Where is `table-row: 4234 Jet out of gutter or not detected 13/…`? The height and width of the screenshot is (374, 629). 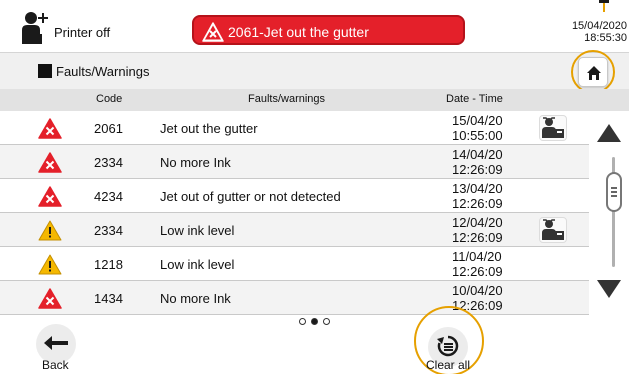
table-row: 4234 Jet out of gutter or not detected 13/… is located at coordinates (294, 196).